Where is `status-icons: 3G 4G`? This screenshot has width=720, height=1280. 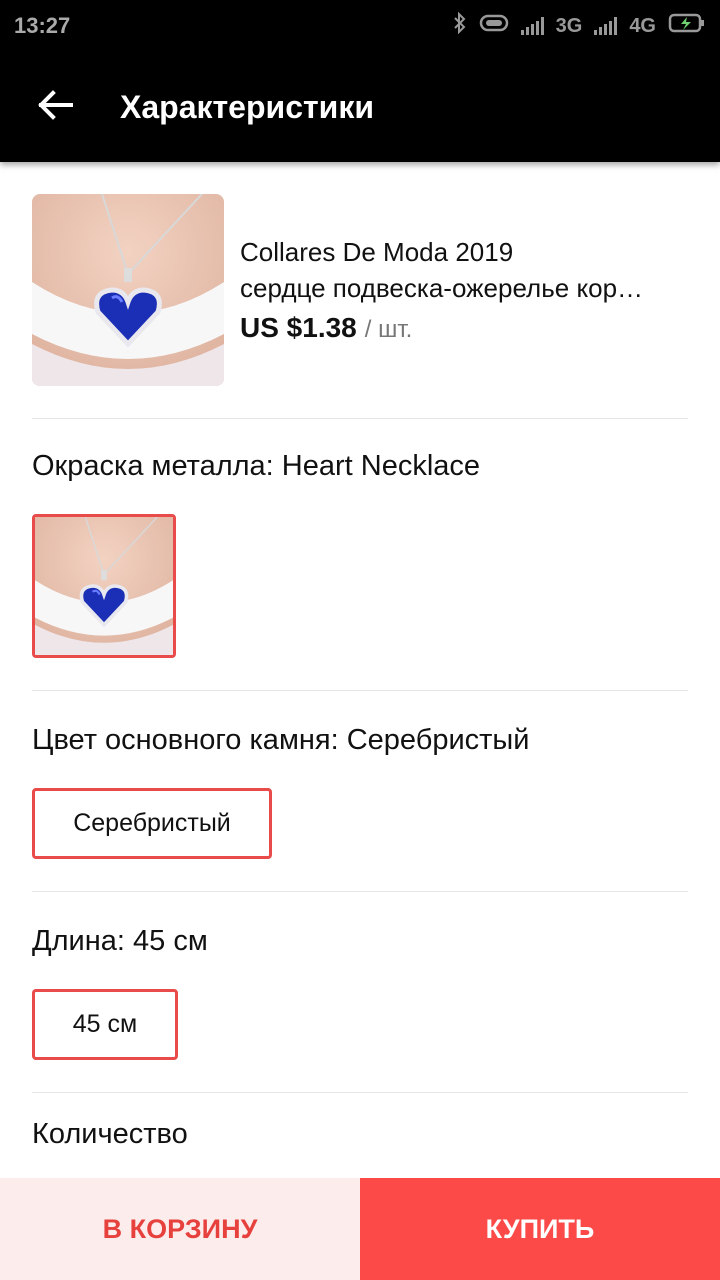 status-icons: 3G 4G is located at coordinates (579, 25).